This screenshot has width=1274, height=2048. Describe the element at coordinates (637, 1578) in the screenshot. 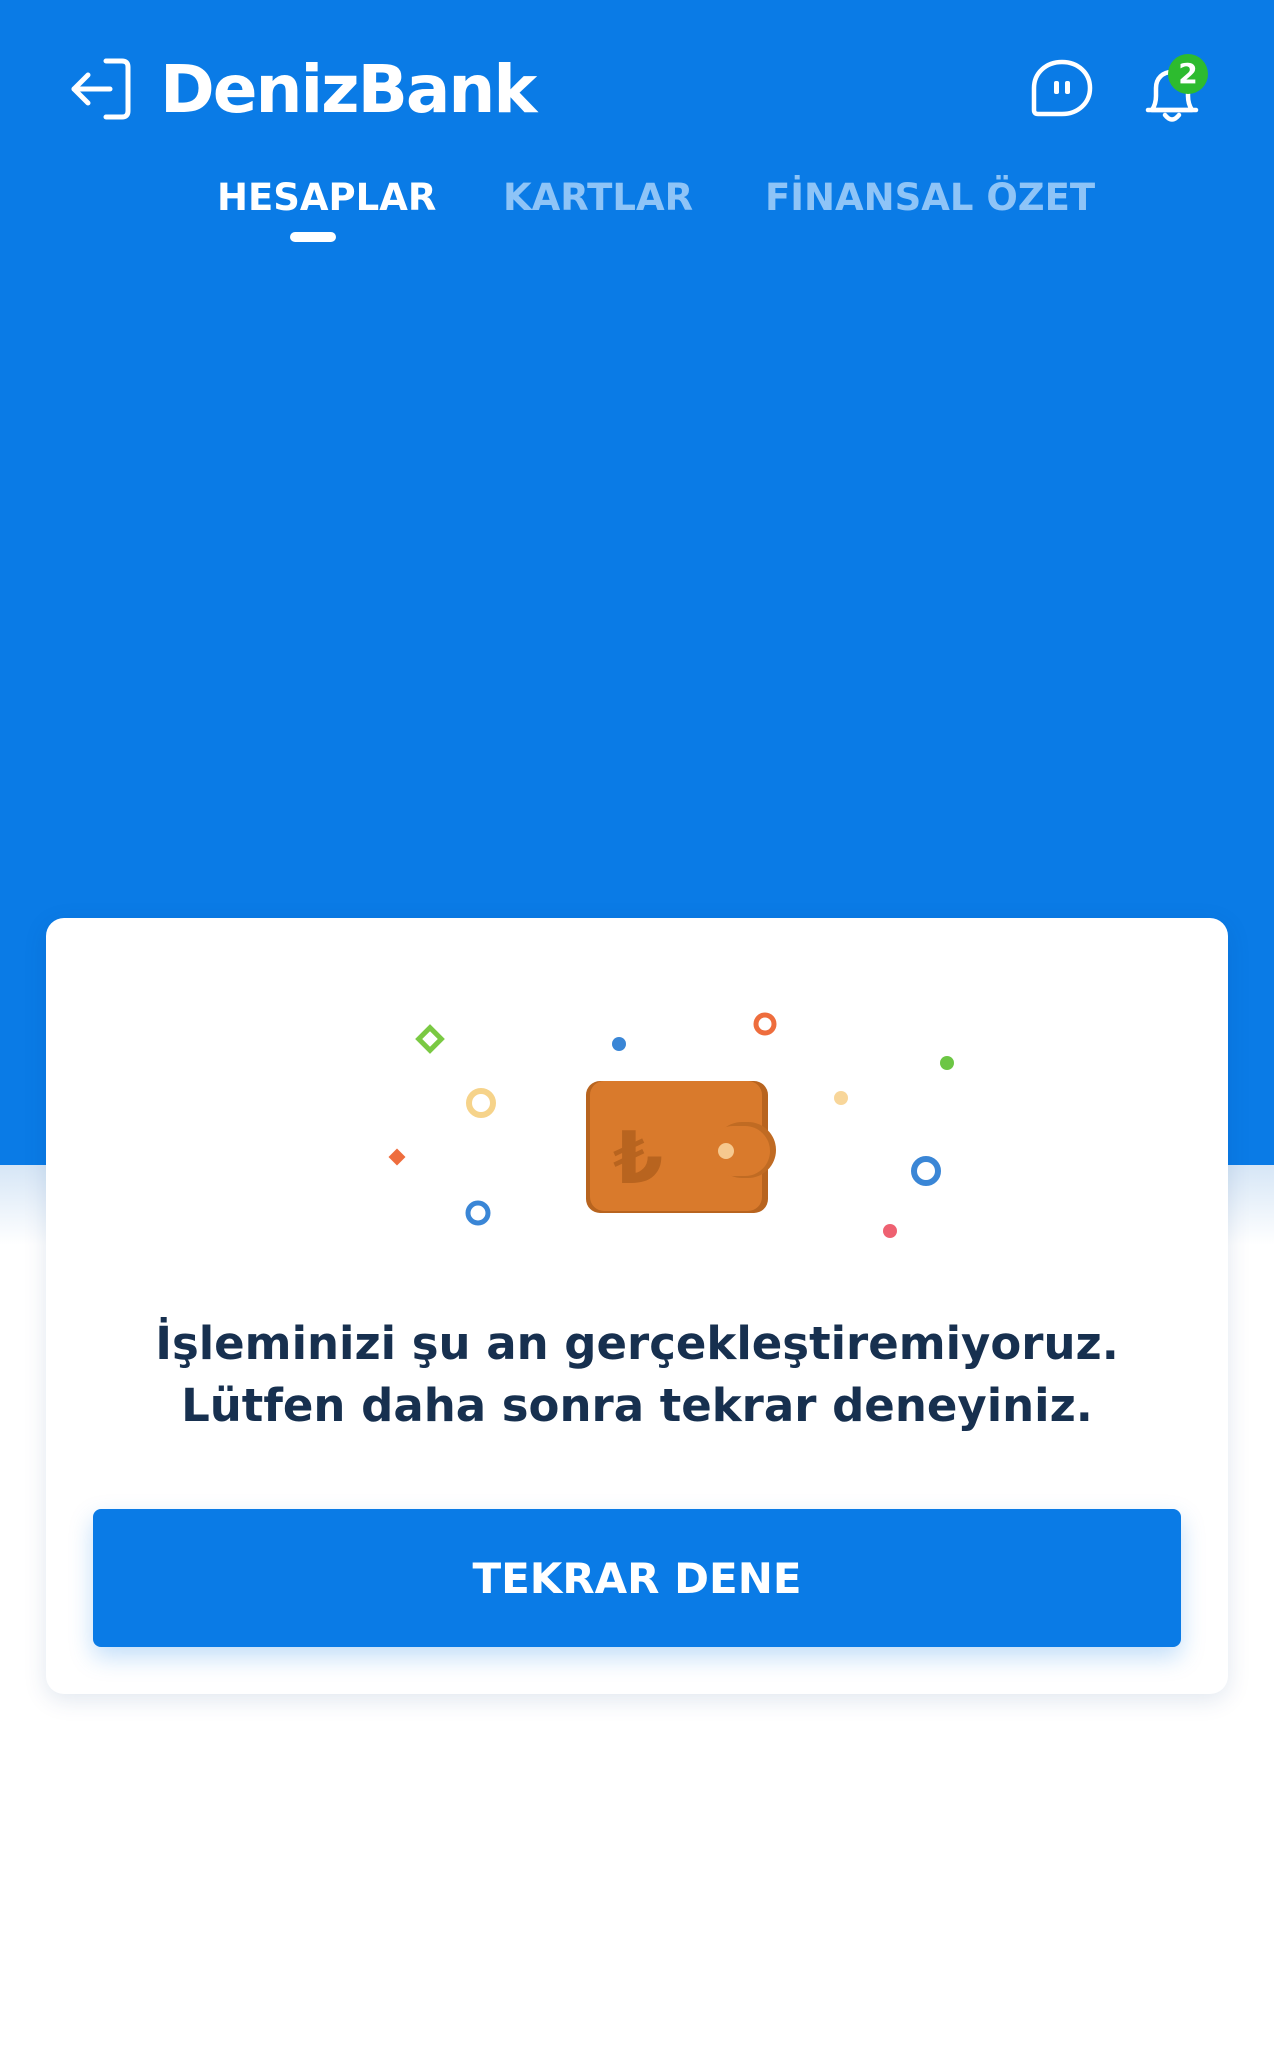

I see `retry-button: TEKRAR DENE` at that location.